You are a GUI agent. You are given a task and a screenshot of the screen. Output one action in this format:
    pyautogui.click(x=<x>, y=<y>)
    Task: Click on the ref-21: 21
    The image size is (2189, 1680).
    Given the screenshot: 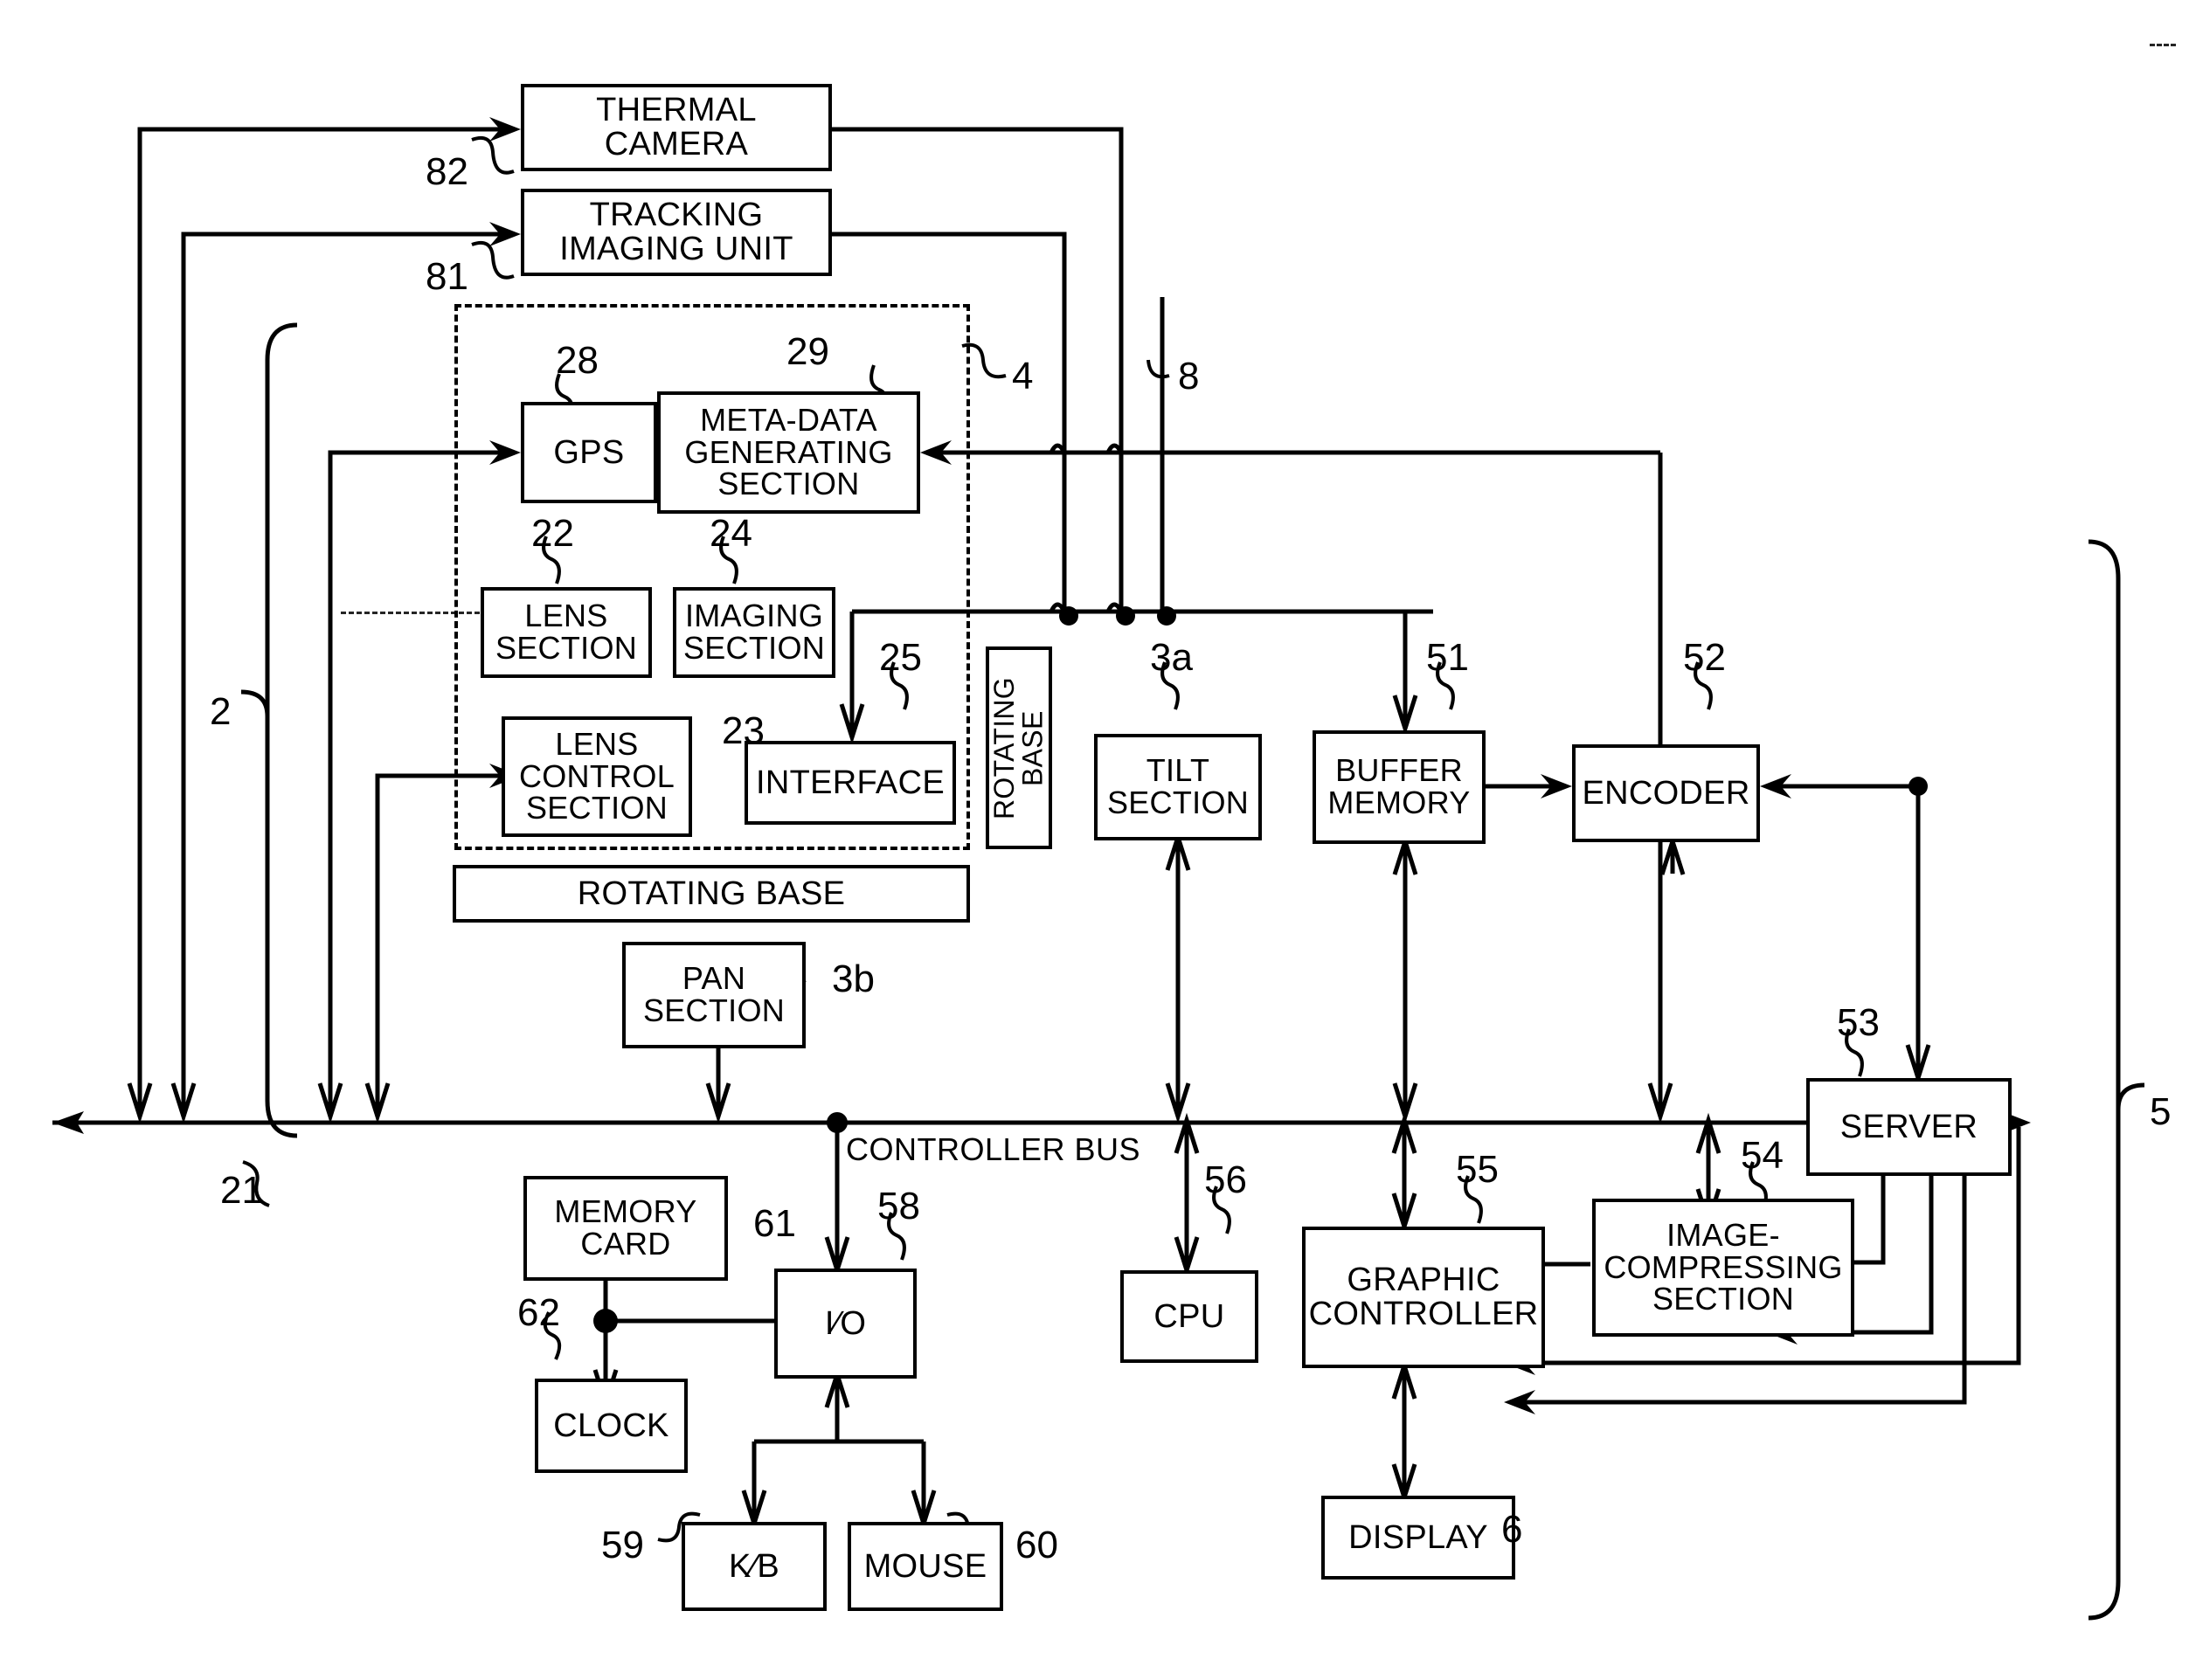 What is the action you would take?
    pyautogui.click(x=241, y=1190)
    